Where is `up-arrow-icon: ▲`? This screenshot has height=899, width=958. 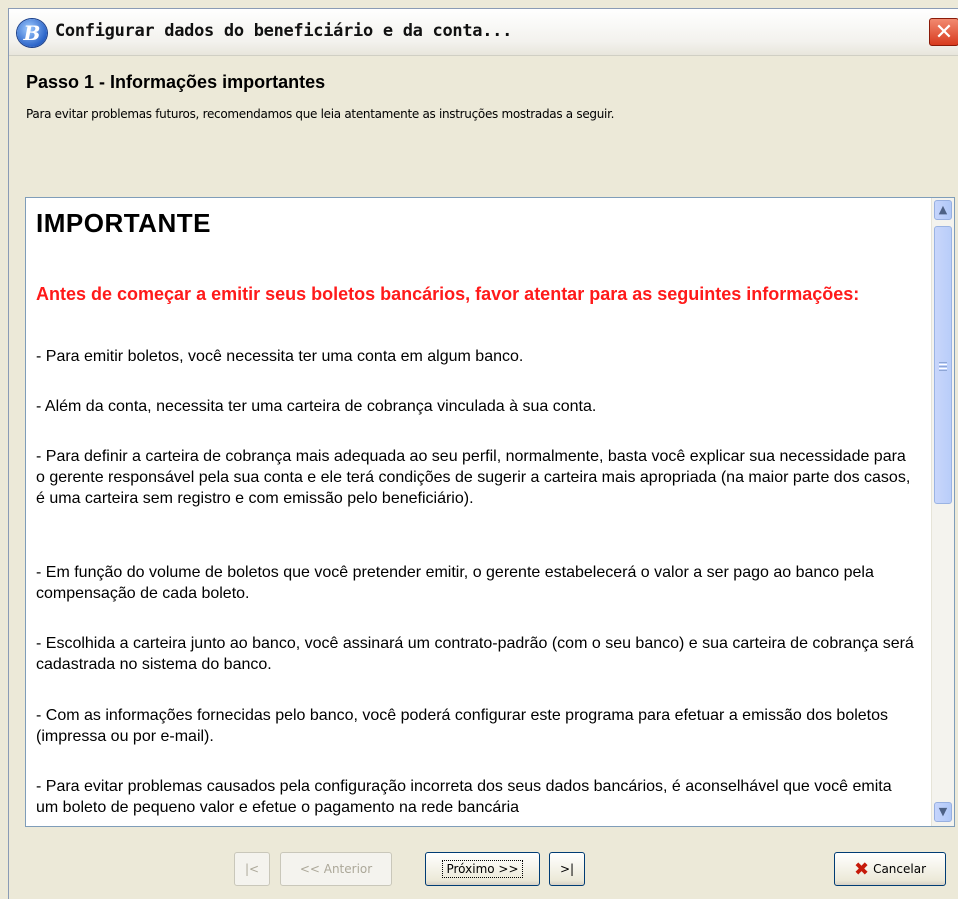
up-arrow-icon: ▲ is located at coordinates (943, 209).